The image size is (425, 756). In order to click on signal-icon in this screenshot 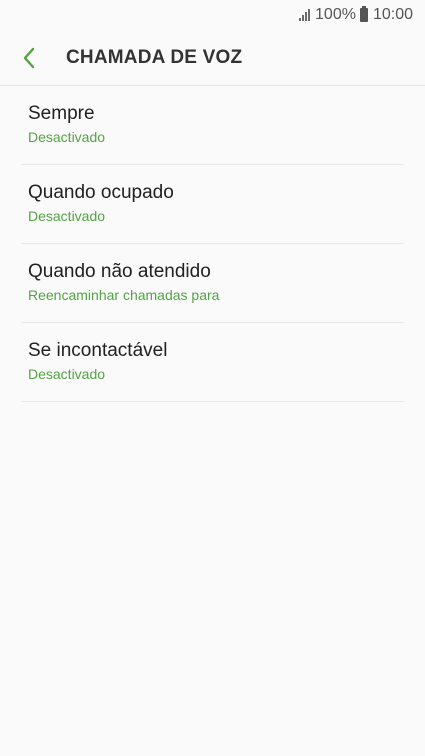, I will do `click(305, 15)`.